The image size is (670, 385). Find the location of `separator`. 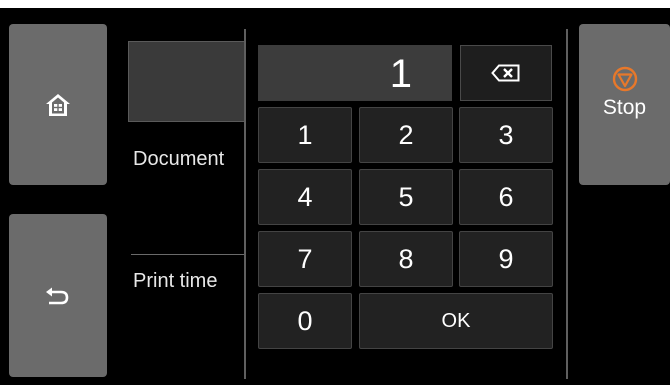

separator is located at coordinates (190, 254).